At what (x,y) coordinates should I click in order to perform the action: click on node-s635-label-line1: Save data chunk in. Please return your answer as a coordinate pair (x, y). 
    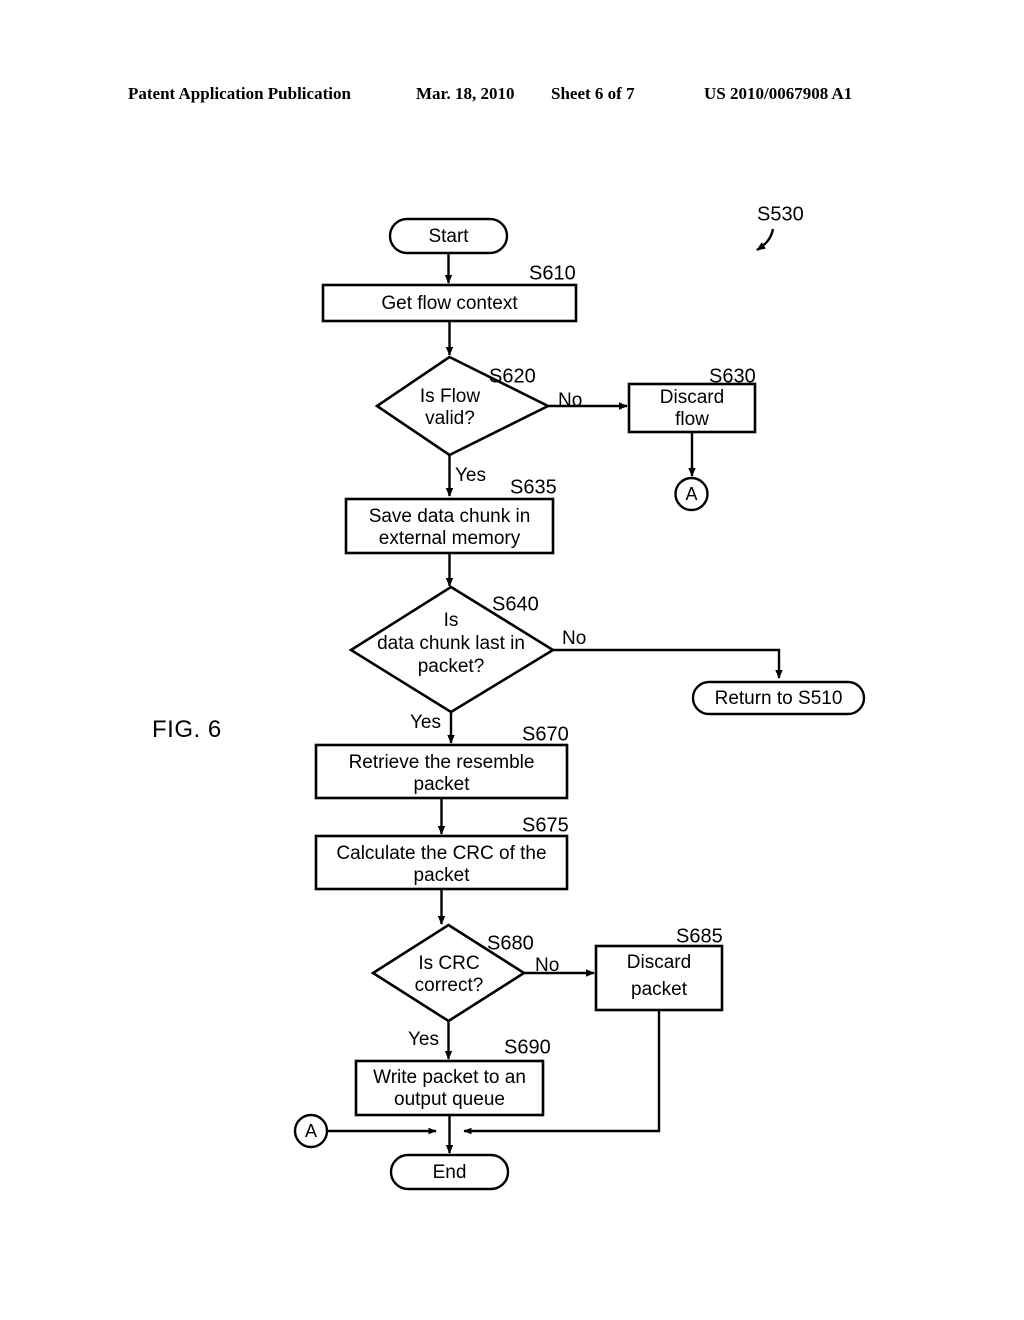
    Looking at the image, I should click on (450, 516).